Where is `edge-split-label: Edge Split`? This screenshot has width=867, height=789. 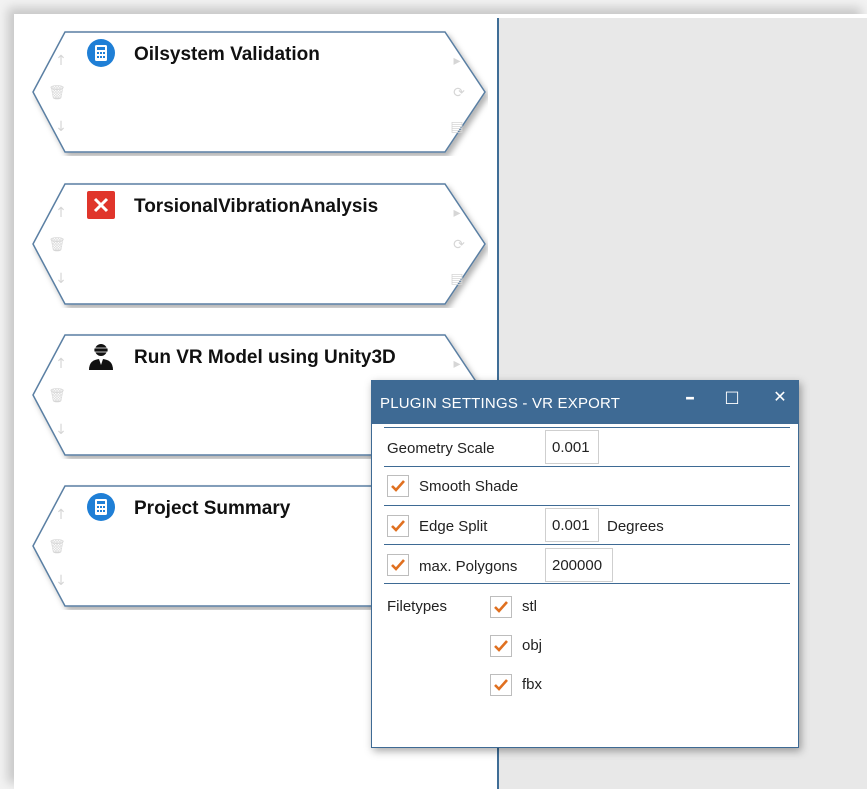
edge-split-label: Edge Split is located at coordinates (453, 526).